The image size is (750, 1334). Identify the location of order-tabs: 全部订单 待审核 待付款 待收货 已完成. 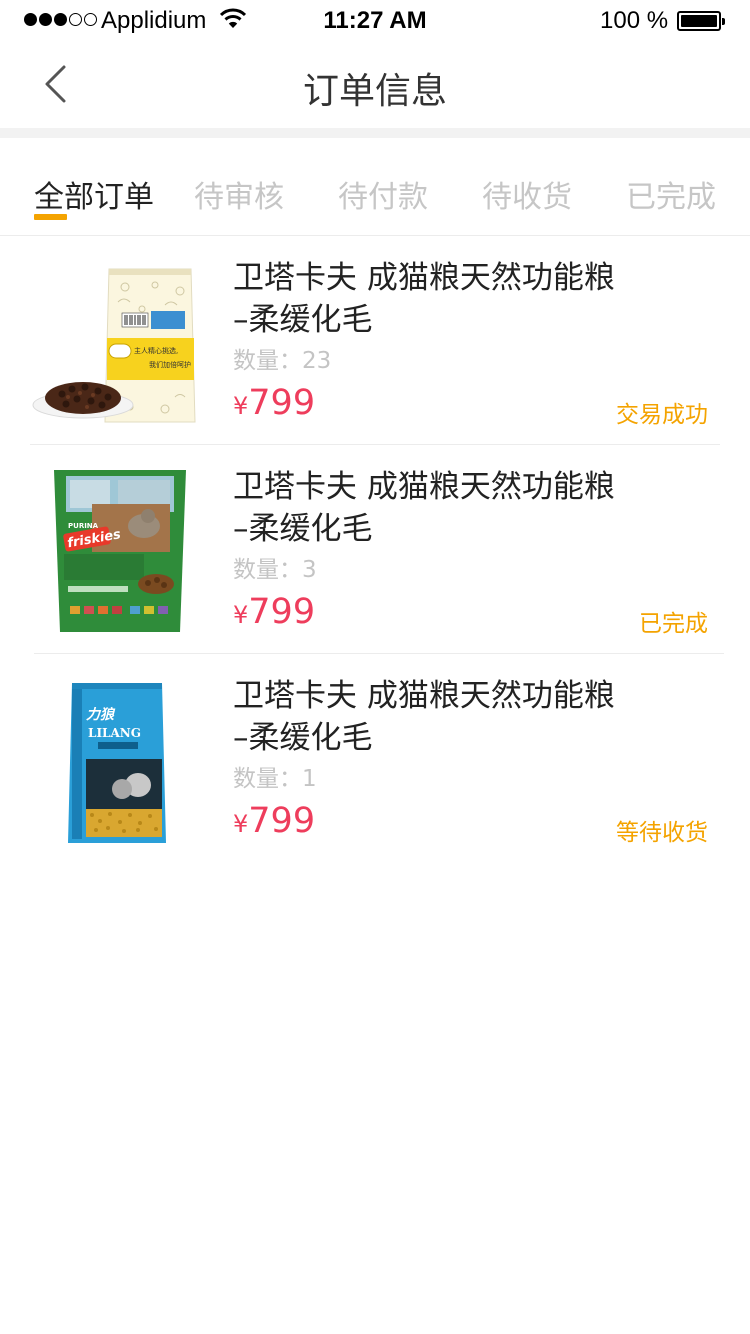
(375, 187).